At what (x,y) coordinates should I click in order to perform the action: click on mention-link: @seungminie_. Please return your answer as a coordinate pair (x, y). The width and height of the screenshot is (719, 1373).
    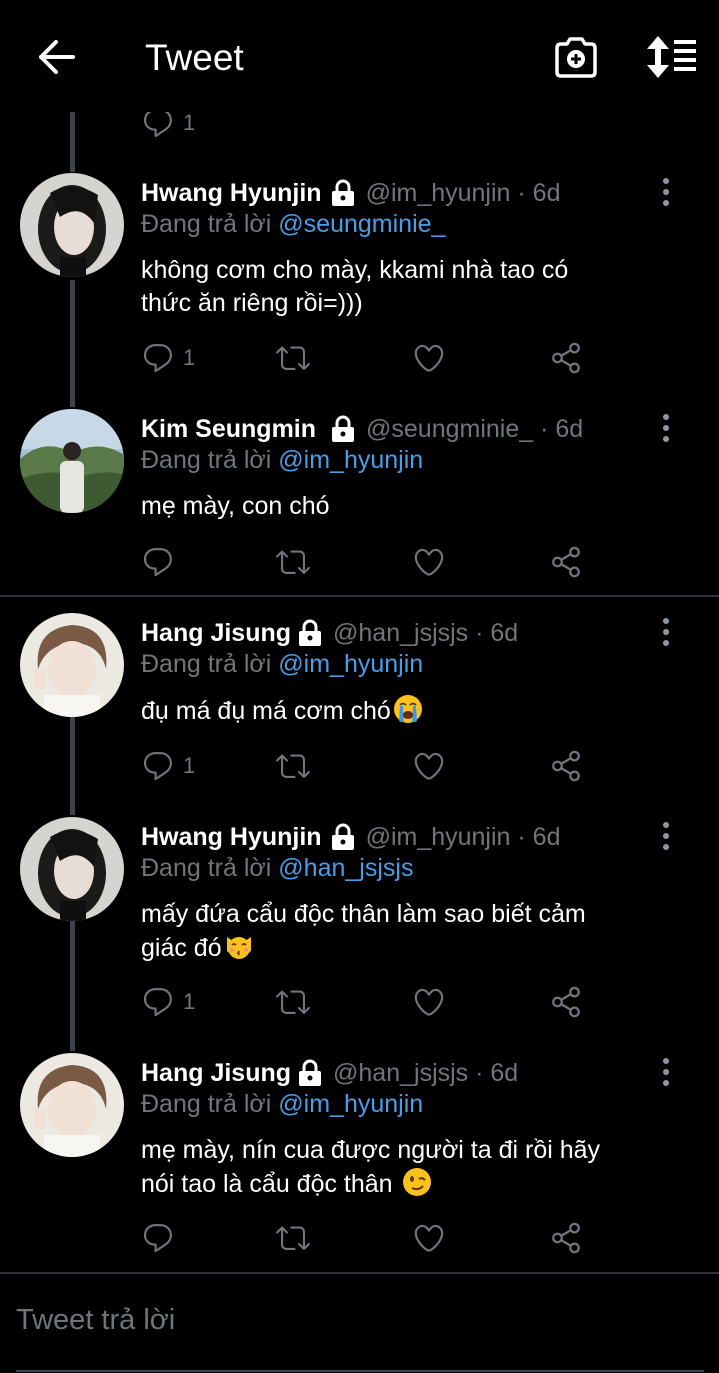
    Looking at the image, I should click on (361, 224).